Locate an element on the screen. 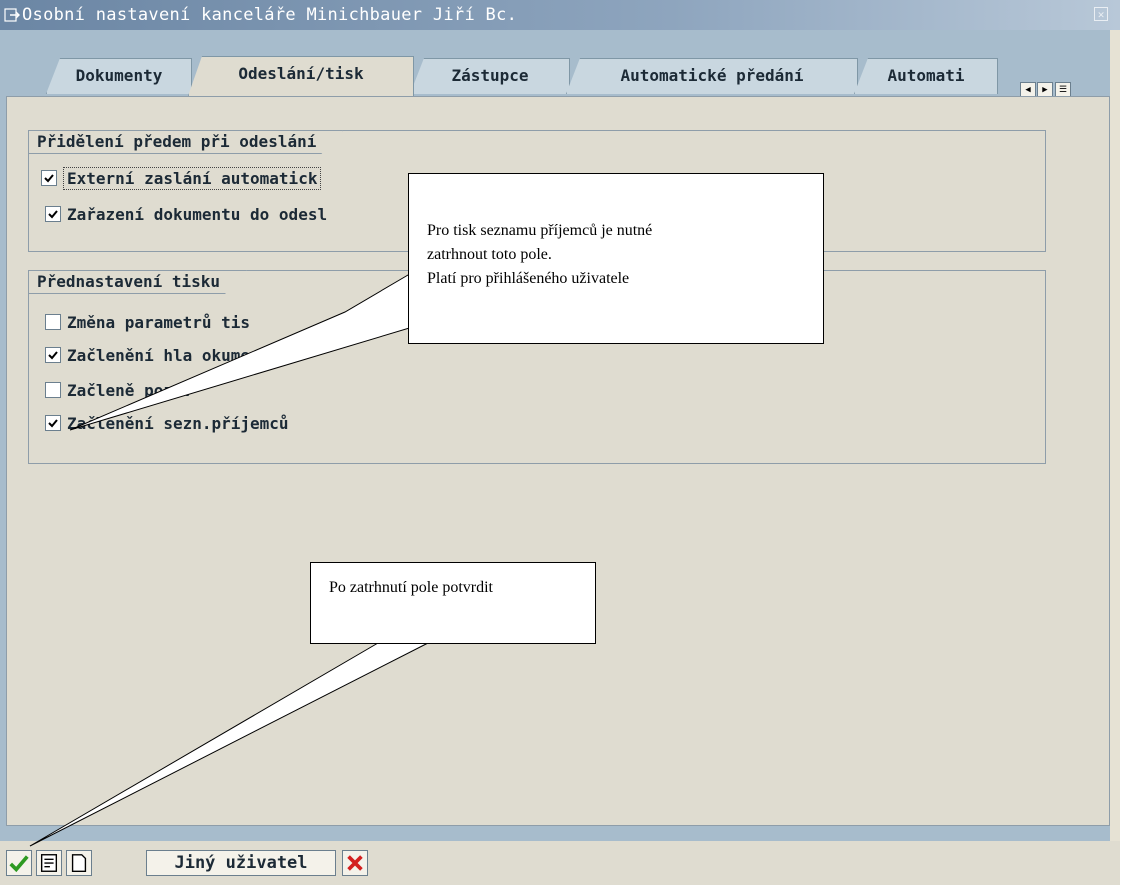  document-lines-icon is located at coordinates (49, 863).